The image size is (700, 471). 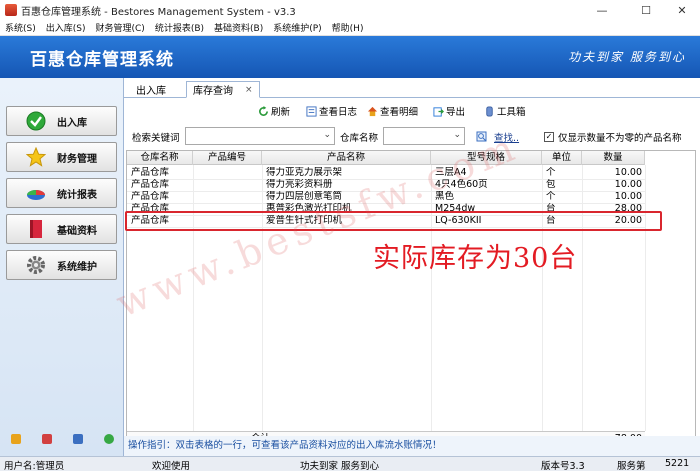 I want to click on calendar-icon, so click(x=77, y=439).